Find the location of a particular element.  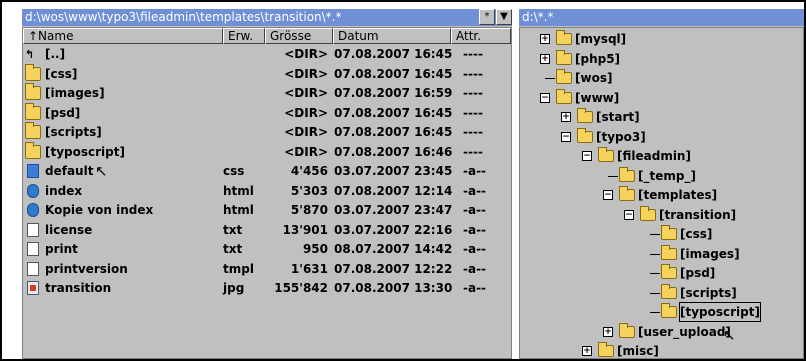

file-name: [css] is located at coordinates (61, 73).